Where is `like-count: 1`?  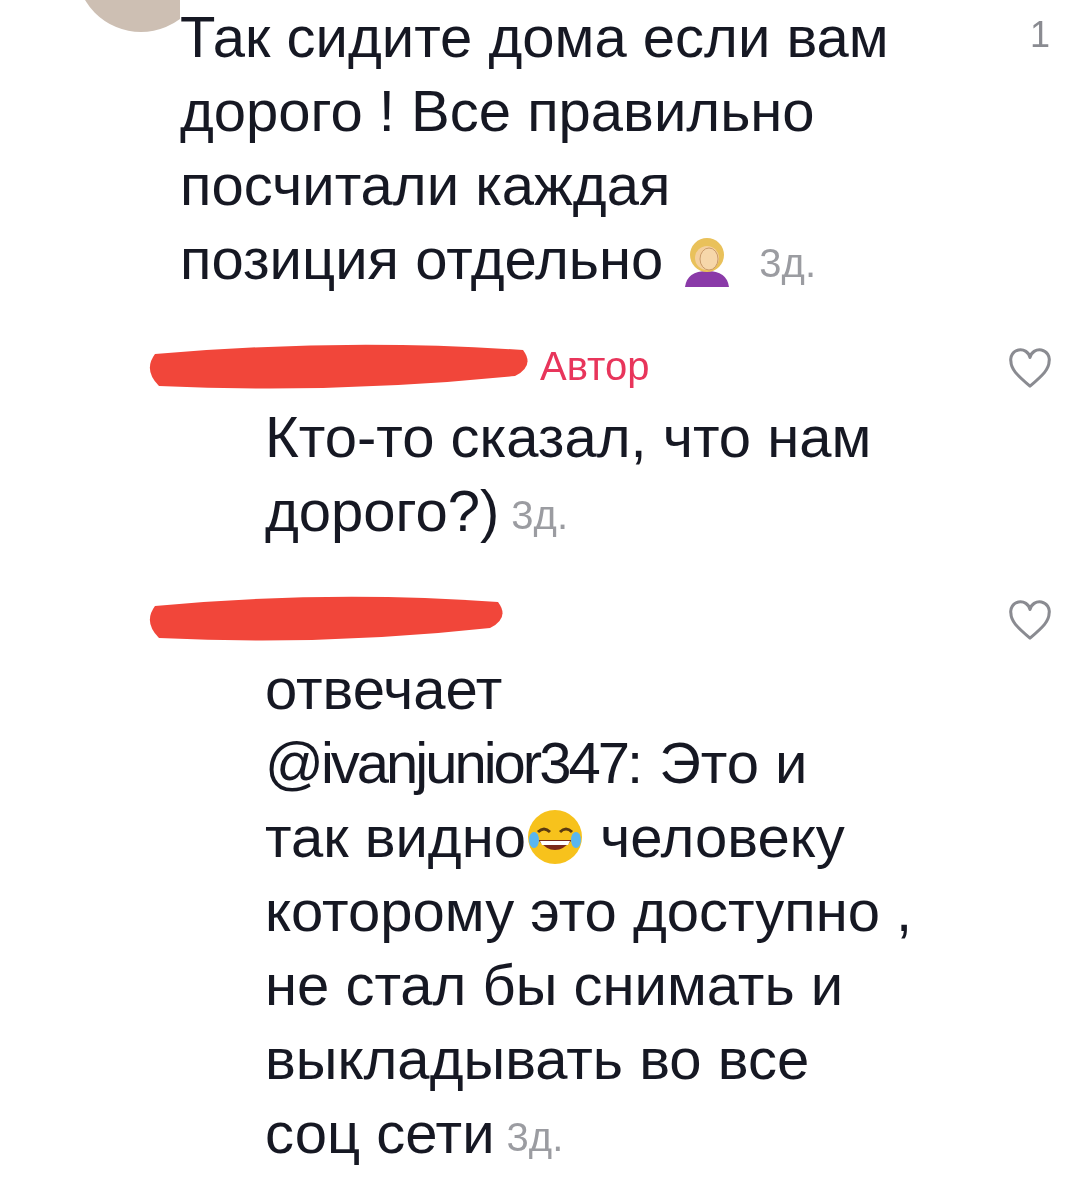 like-count: 1 is located at coordinates (1040, 35).